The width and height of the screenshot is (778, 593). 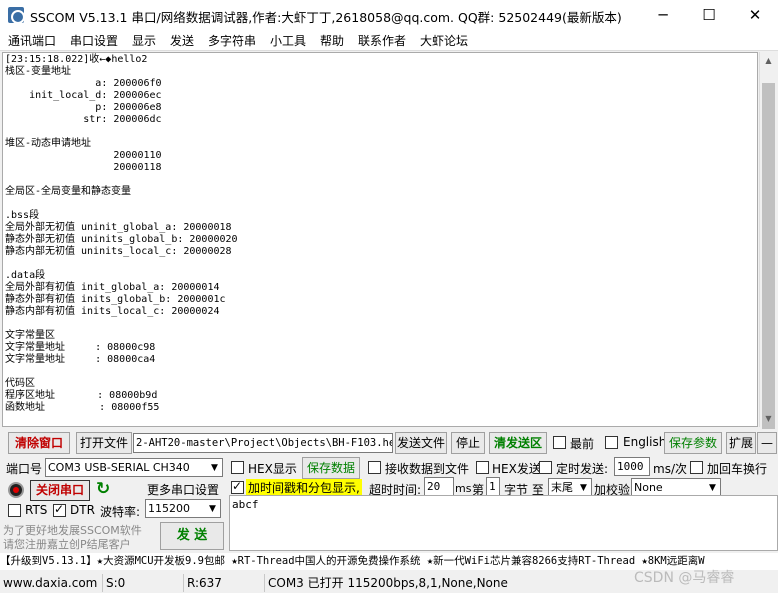 I want to click on timestamp-label: 加时间戳和分包显示,, so click(x=304, y=487).